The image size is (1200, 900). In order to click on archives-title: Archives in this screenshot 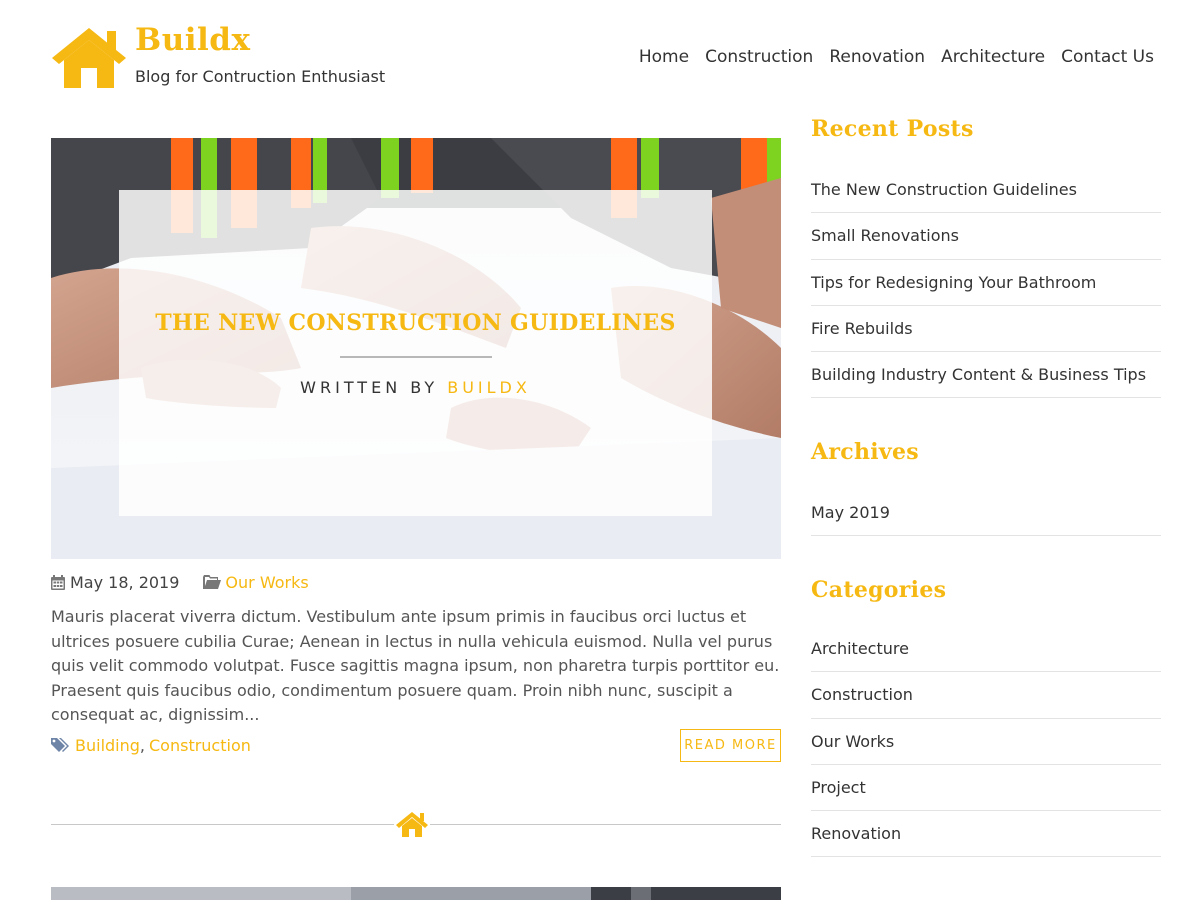, I will do `click(865, 452)`.